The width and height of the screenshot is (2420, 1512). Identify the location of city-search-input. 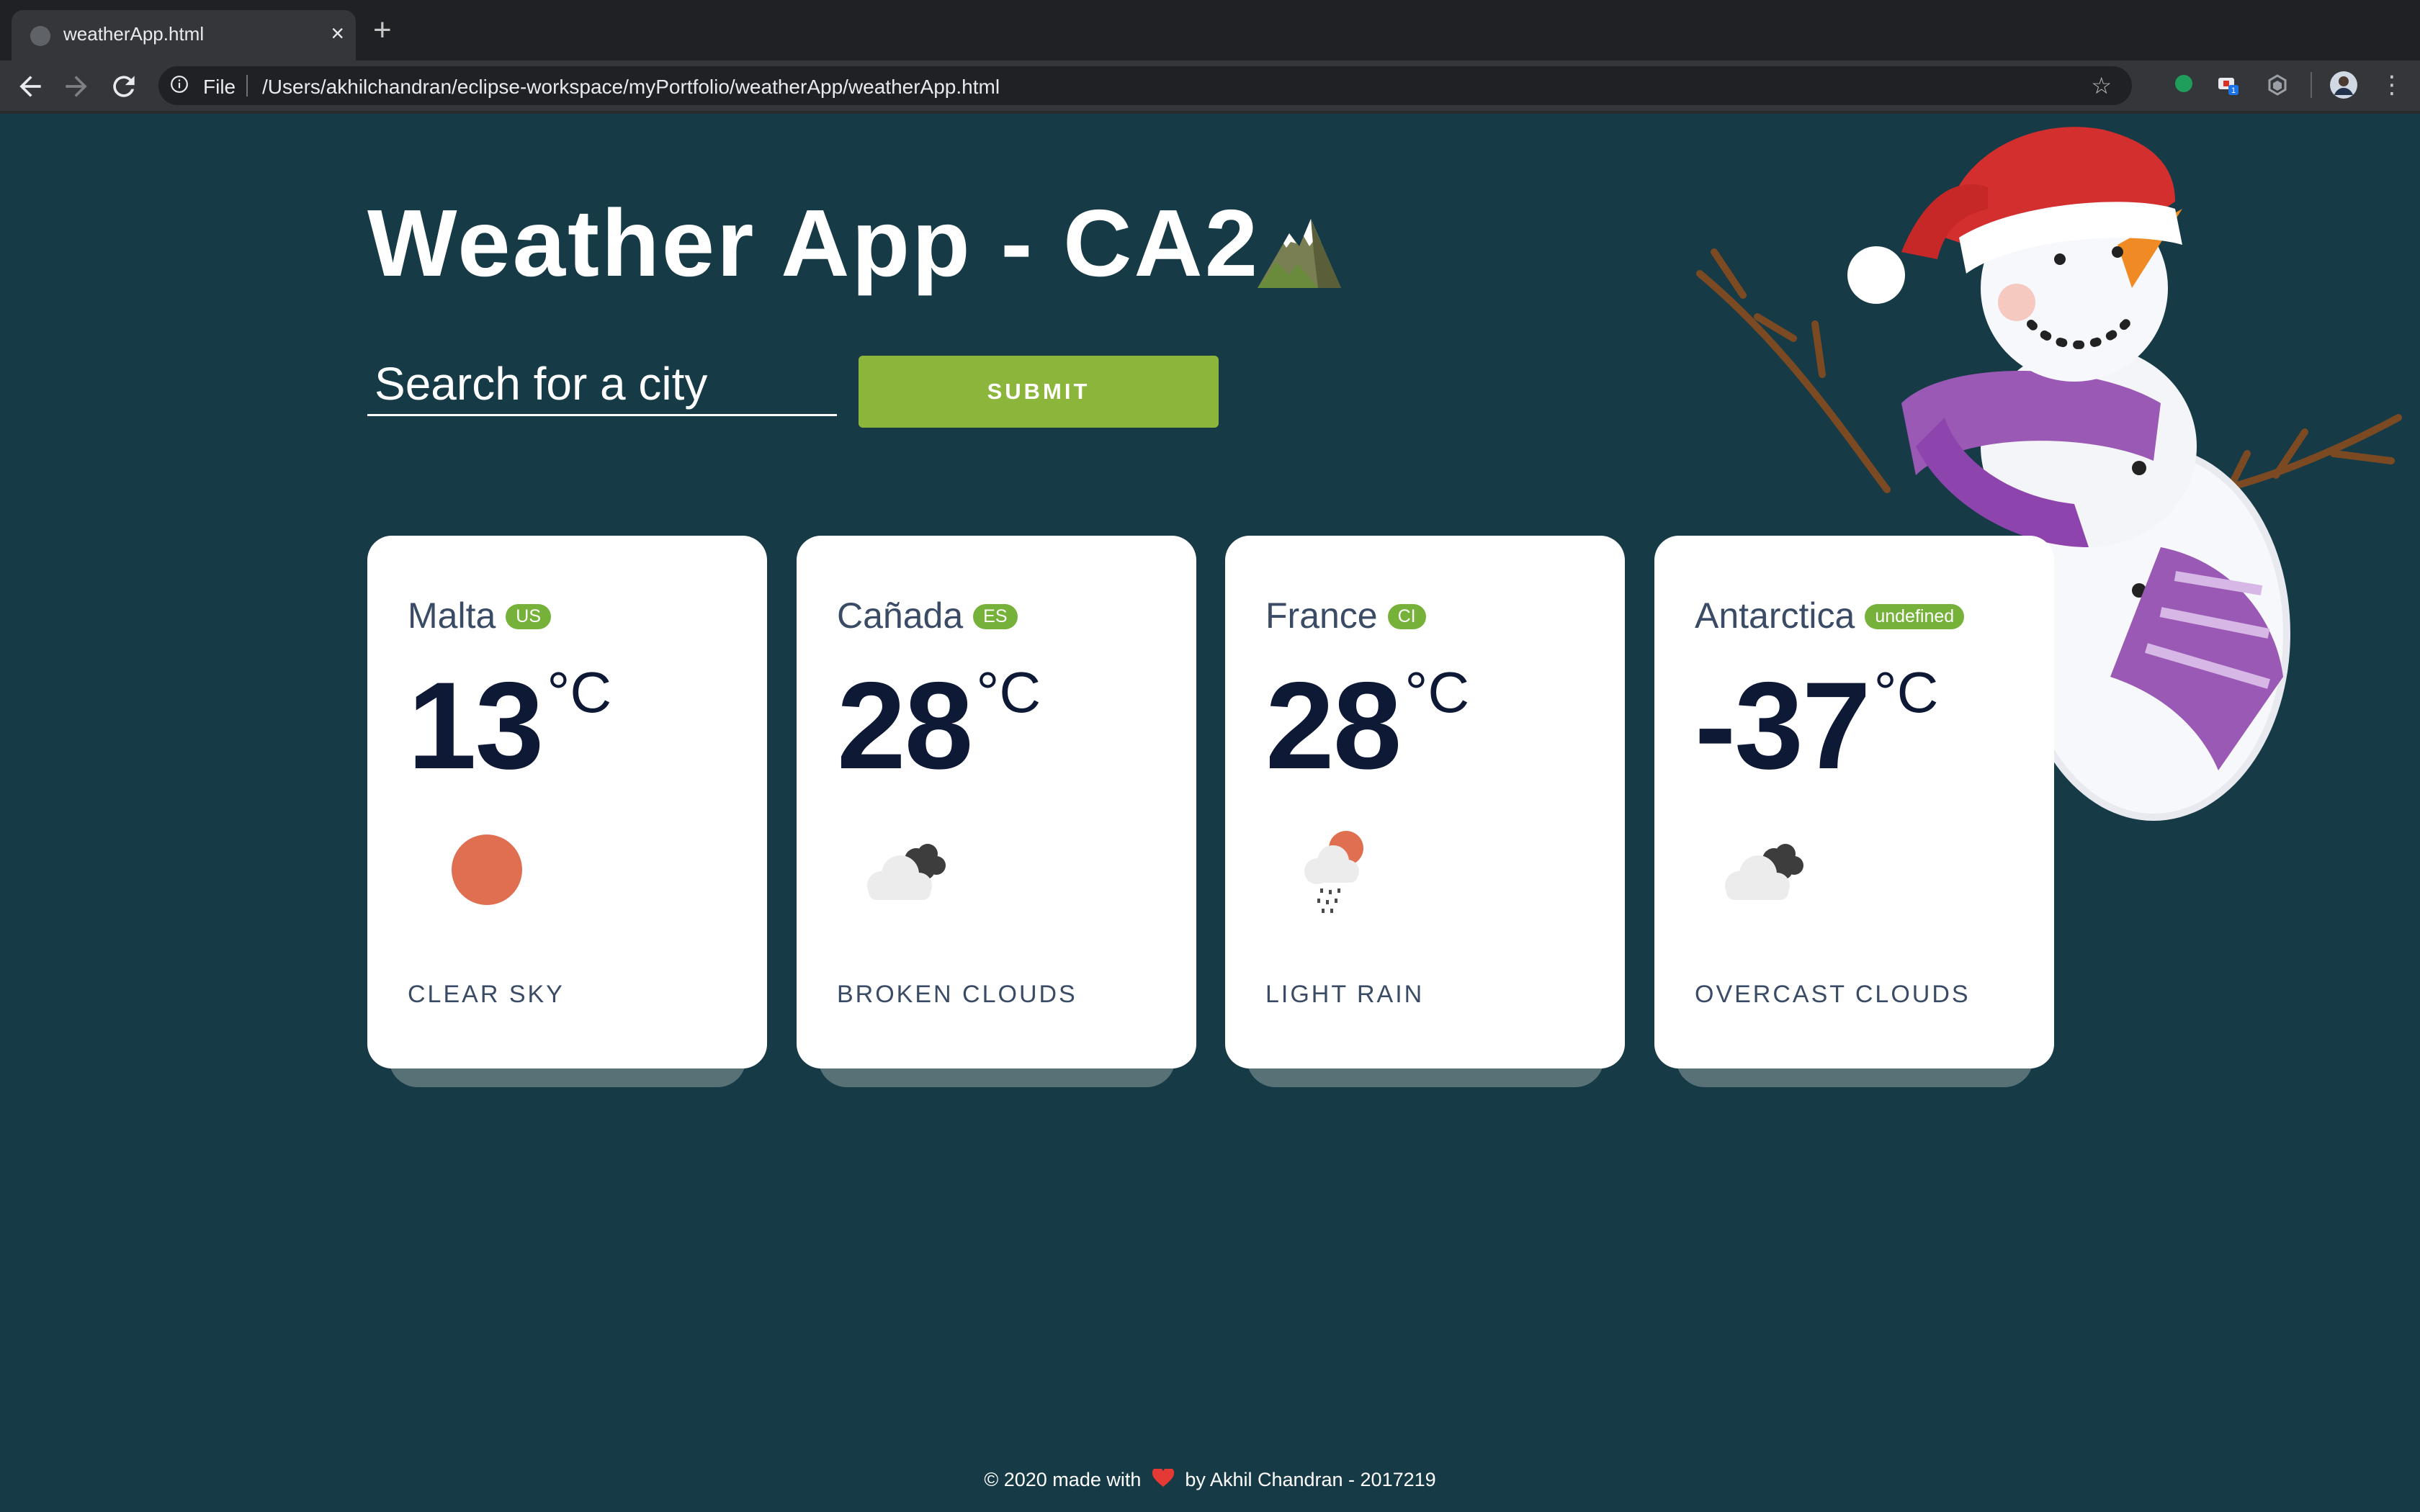
(602, 384).